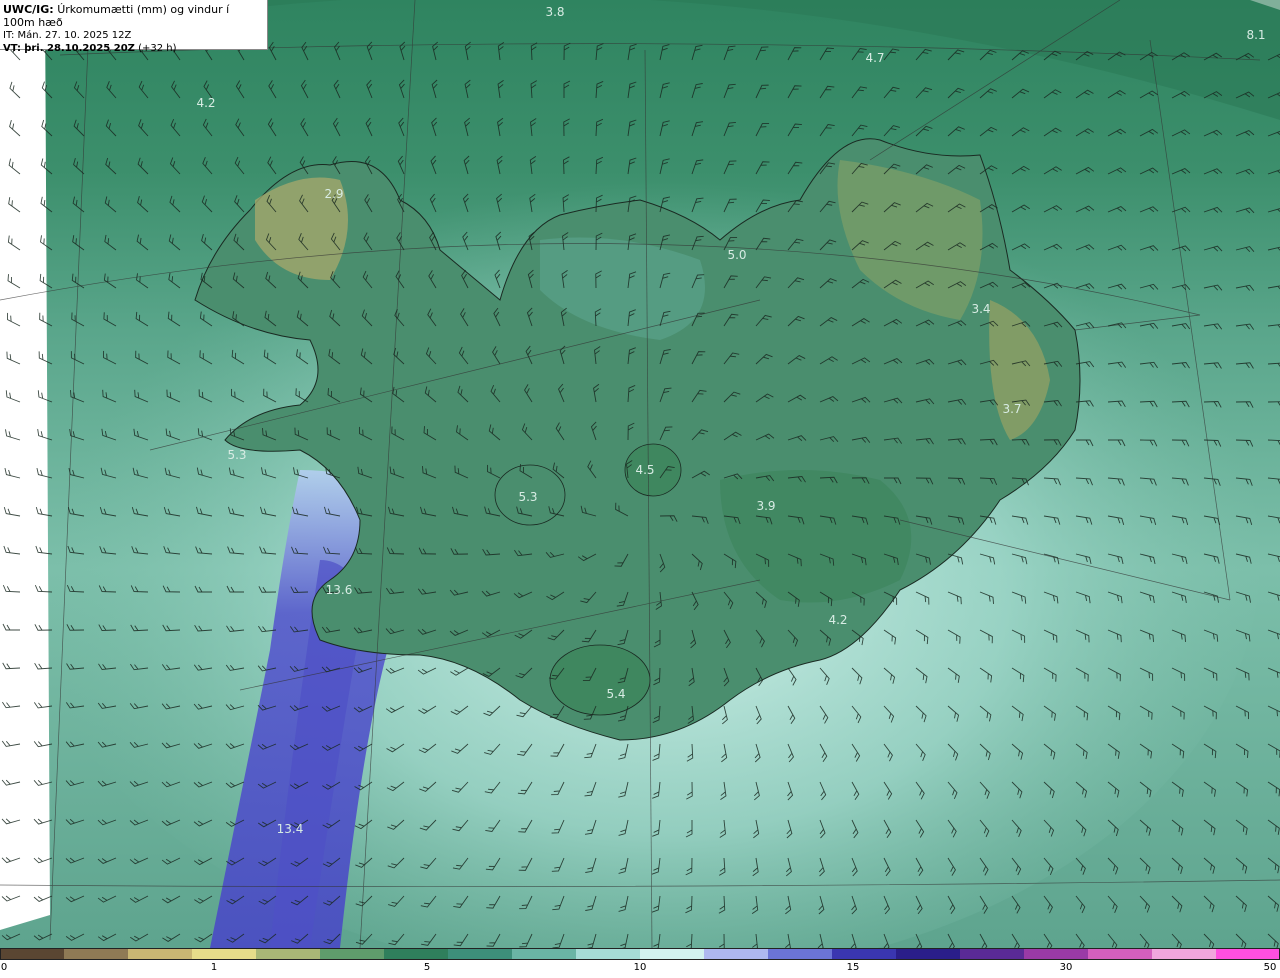 The width and height of the screenshot is (1280, 978). I want to click on value-label: 8.1, so click(1256, 35).